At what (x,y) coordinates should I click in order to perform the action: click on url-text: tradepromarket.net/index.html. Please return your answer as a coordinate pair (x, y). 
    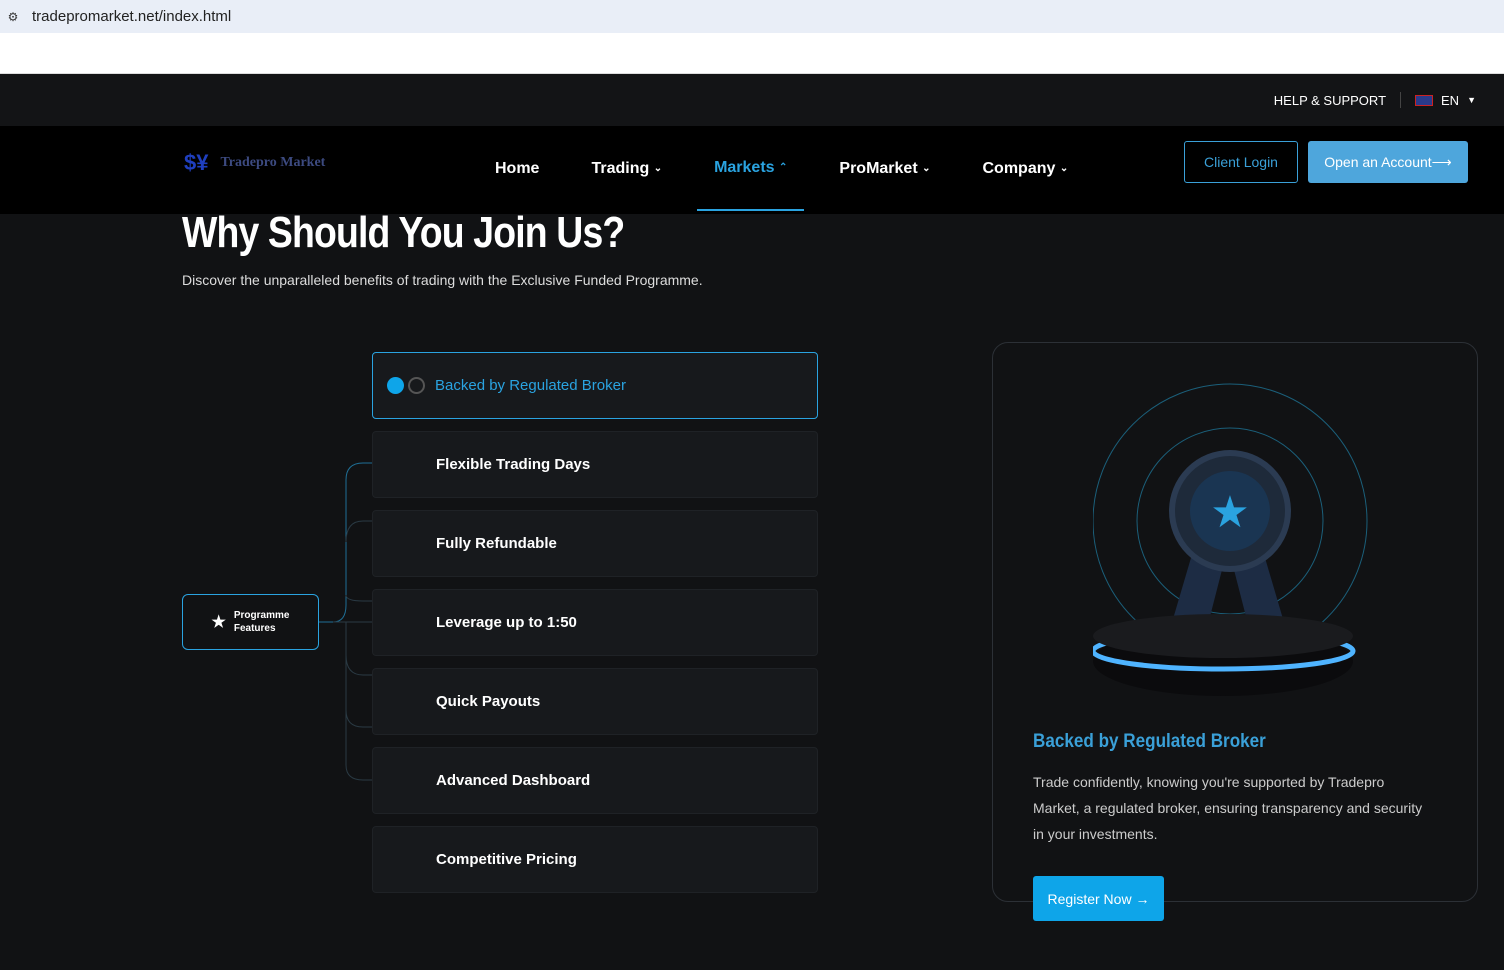
    Looking at the image, I should click on (131, 16).